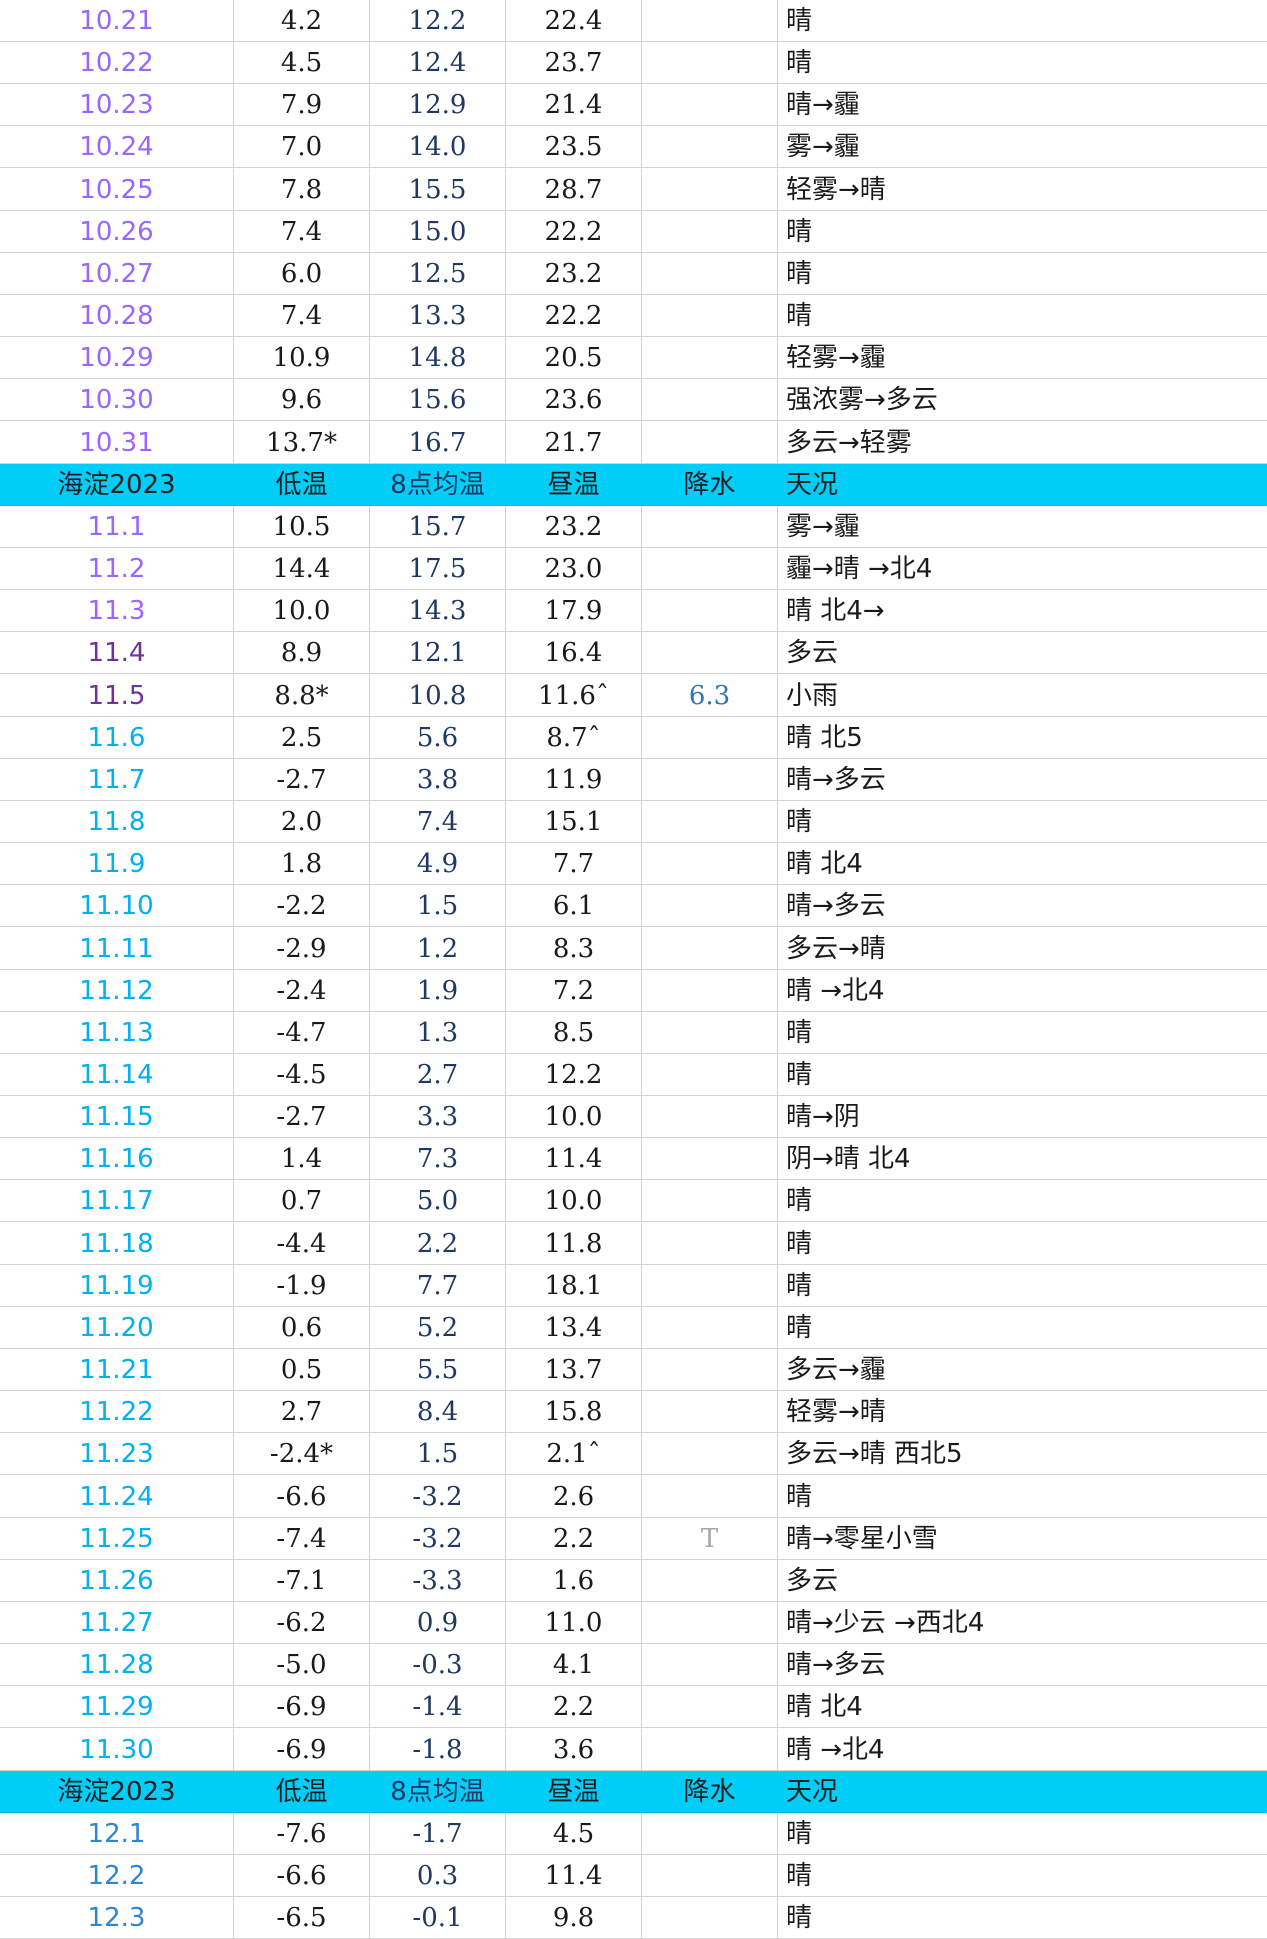 This screenshot has width=1267, height=1939. I want to click on low-temp-cell: -7.6, so click(302, 1834).